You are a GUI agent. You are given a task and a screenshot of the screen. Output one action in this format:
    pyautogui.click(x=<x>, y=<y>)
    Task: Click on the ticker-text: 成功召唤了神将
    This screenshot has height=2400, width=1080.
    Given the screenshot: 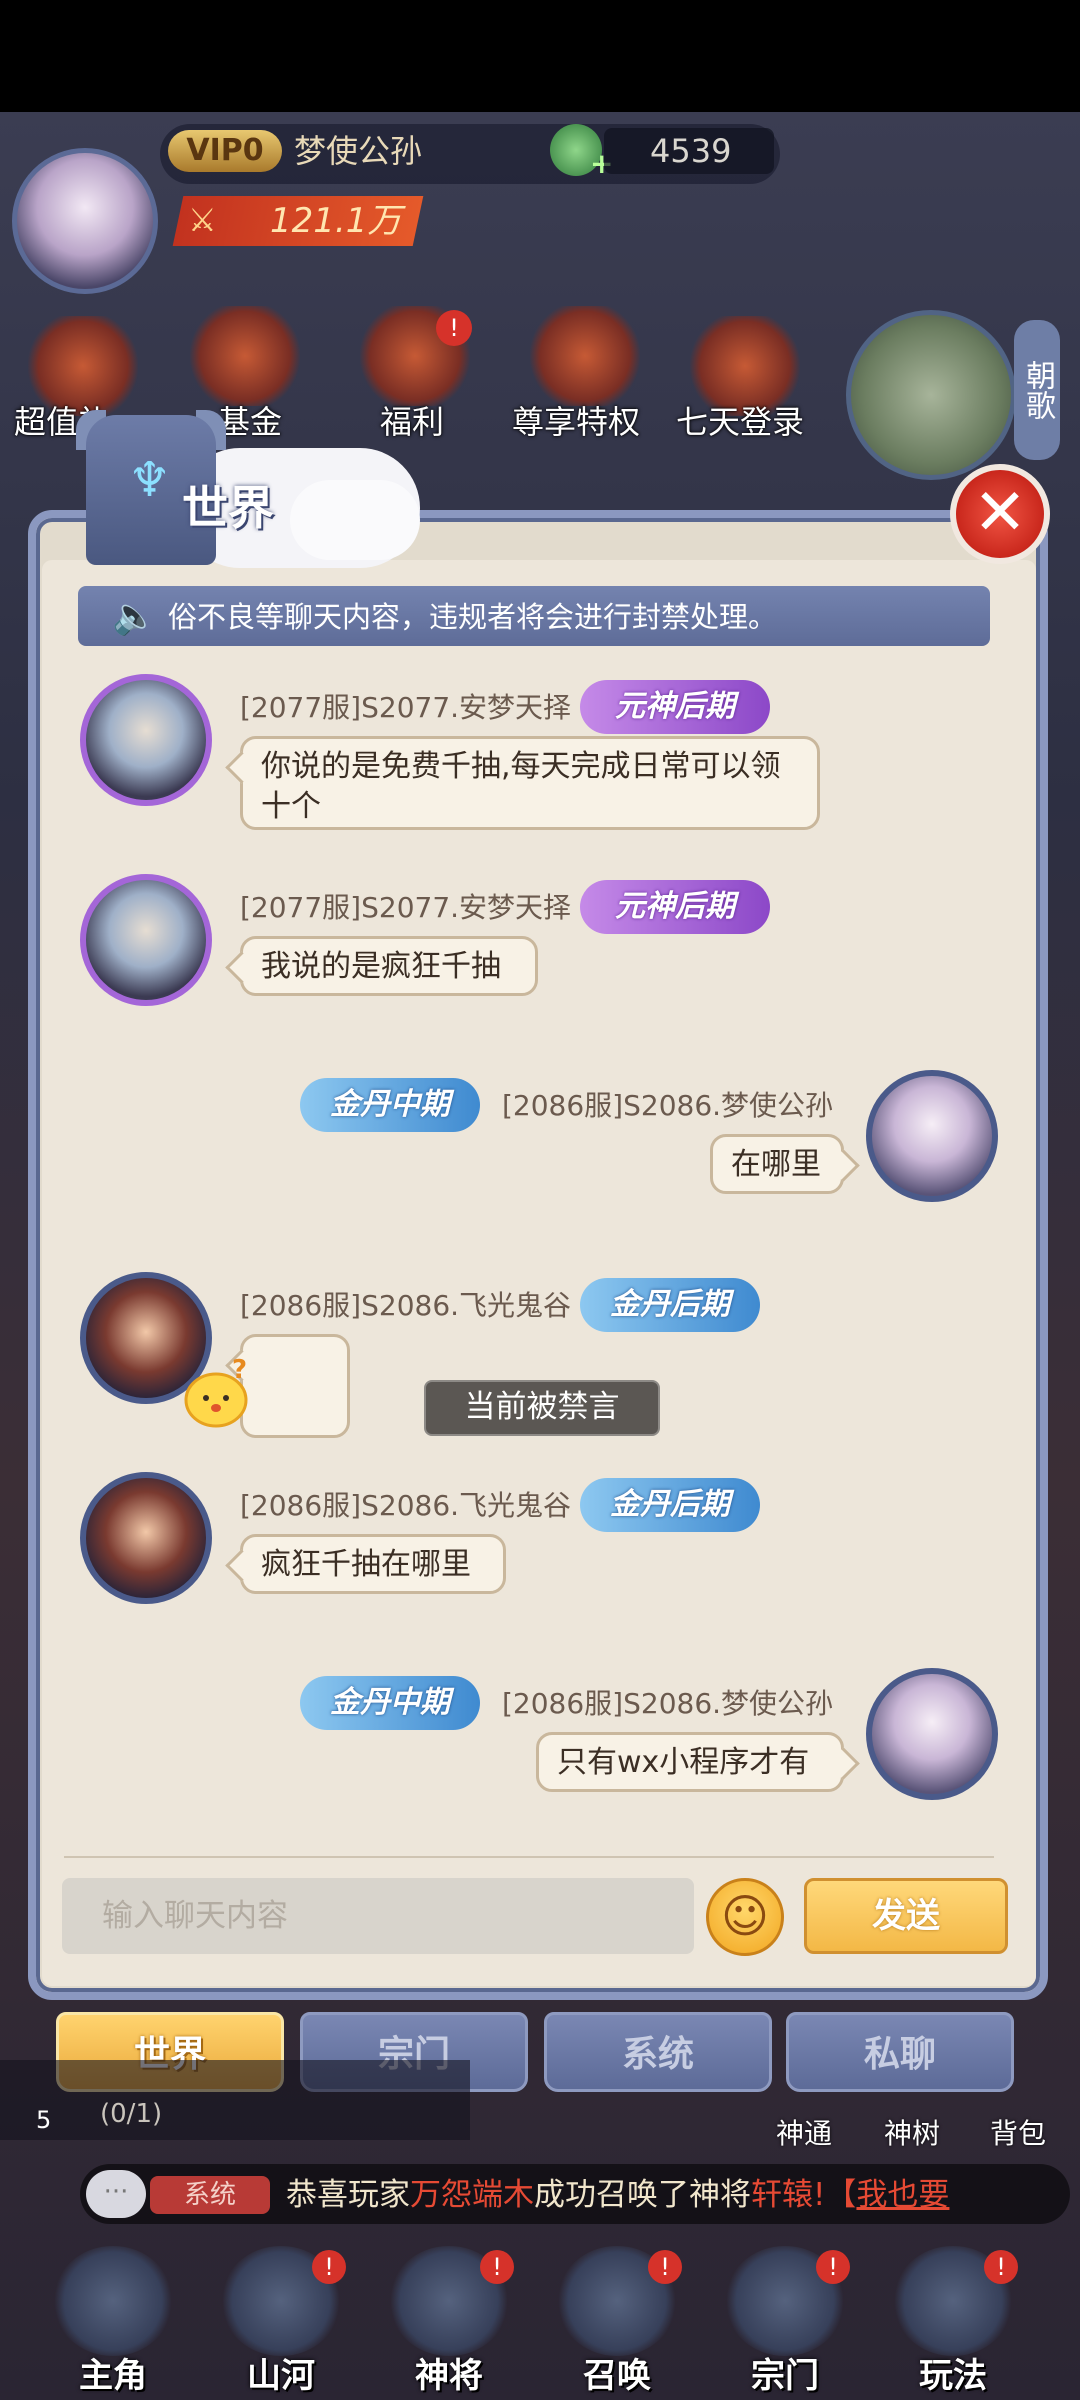 What is the action you would take?
    pyautogui.click(x=642, y=2195)
    